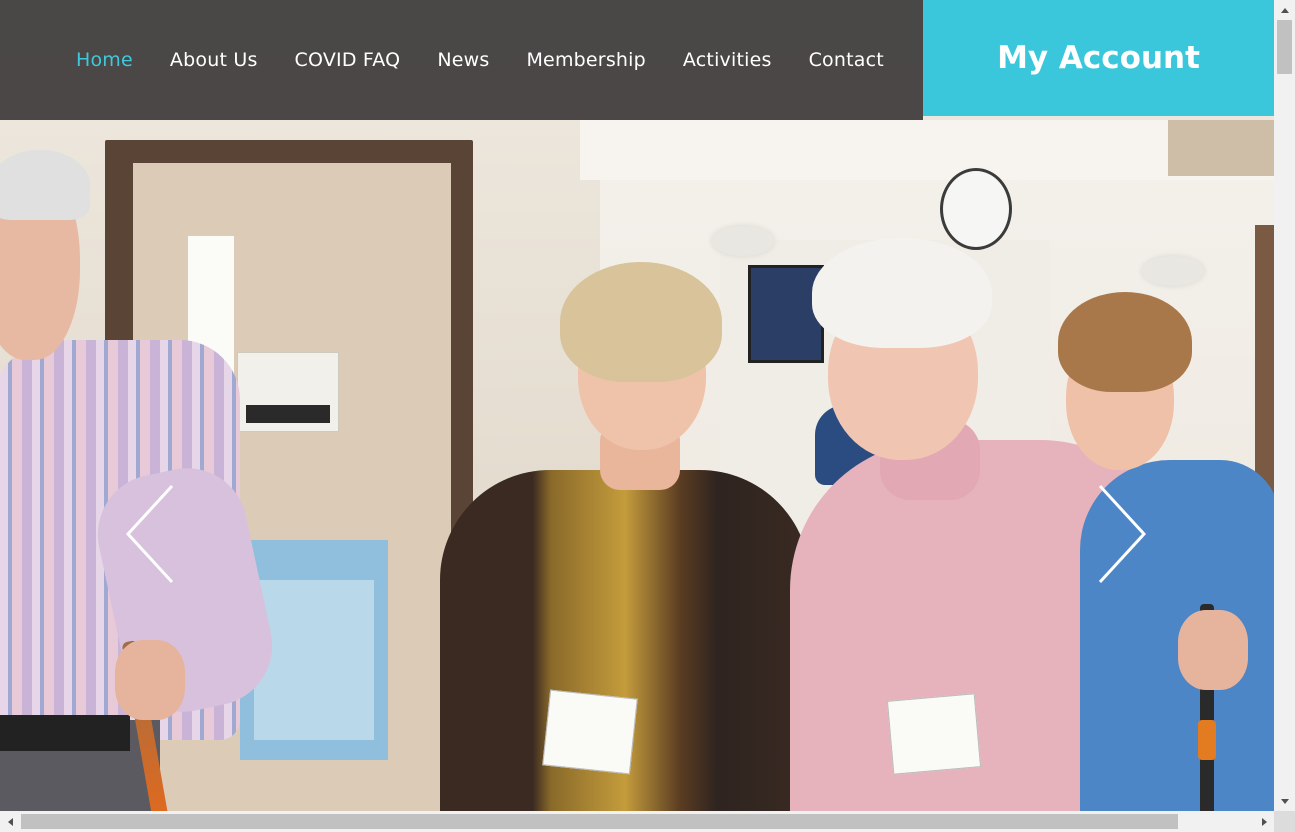  I want to click on scroll-right-button, so click(1264, 821).